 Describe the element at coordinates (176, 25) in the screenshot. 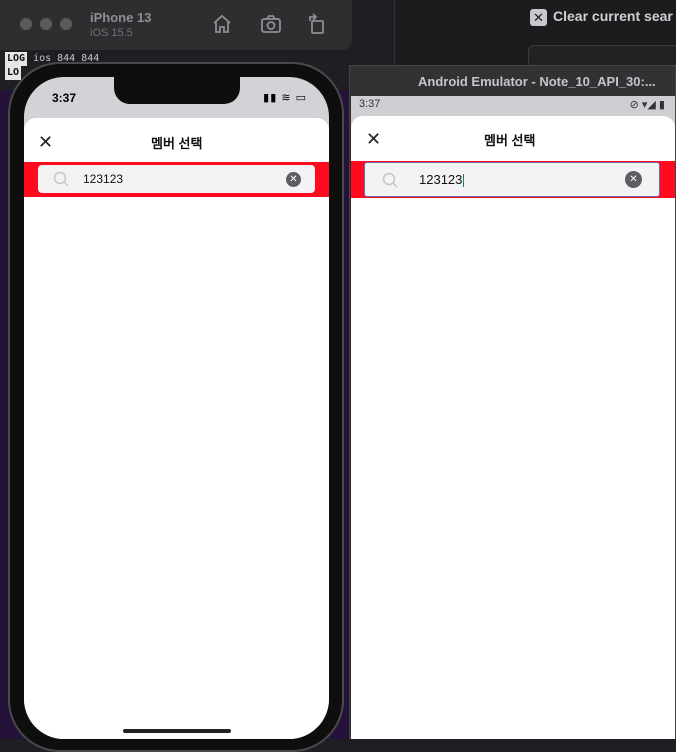

I see `simulator-toolbar: iPhone 13 iOS 15.5` at that location.